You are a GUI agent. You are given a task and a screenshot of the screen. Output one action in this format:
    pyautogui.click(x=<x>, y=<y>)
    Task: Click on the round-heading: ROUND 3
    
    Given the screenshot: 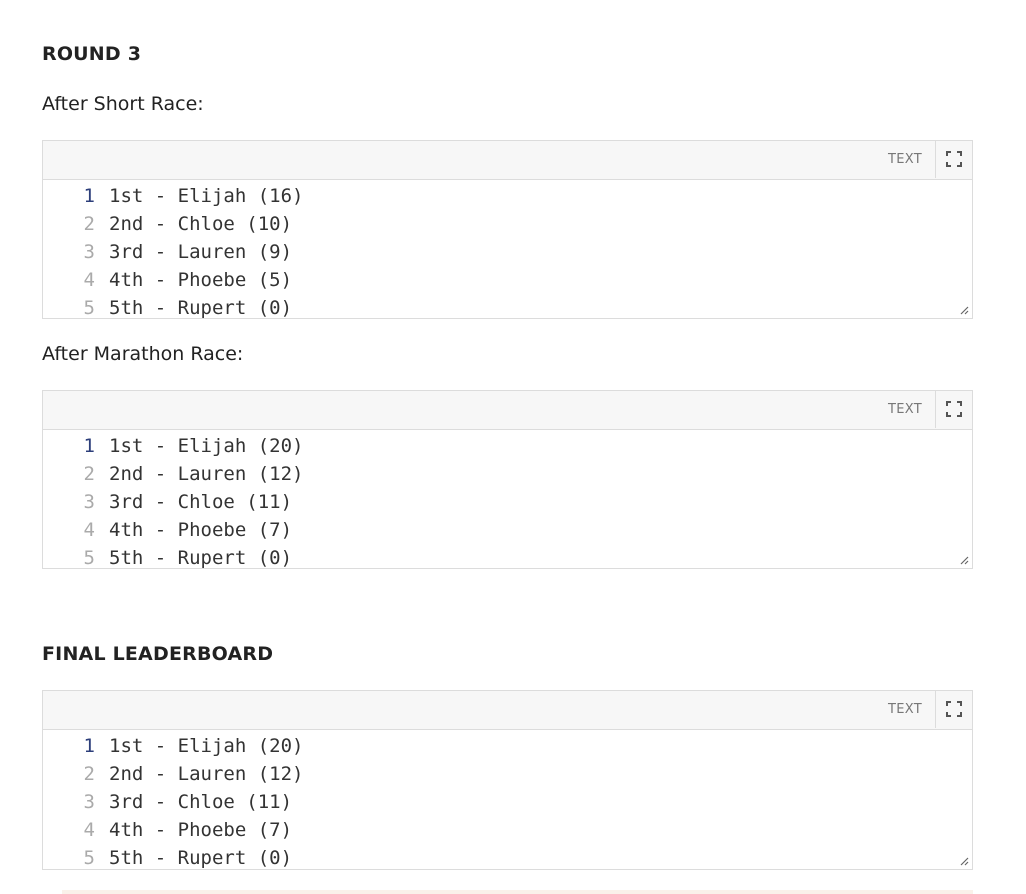 What is the action you would take?
    pyautogui.click(x=92, y=54)
    